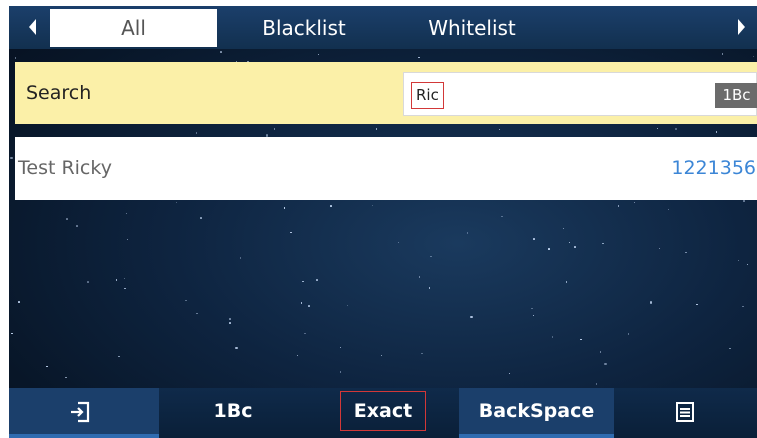 This screenshot has width=757, height=438. I want to click on exact-softkey: Exact, so click(383, 413).